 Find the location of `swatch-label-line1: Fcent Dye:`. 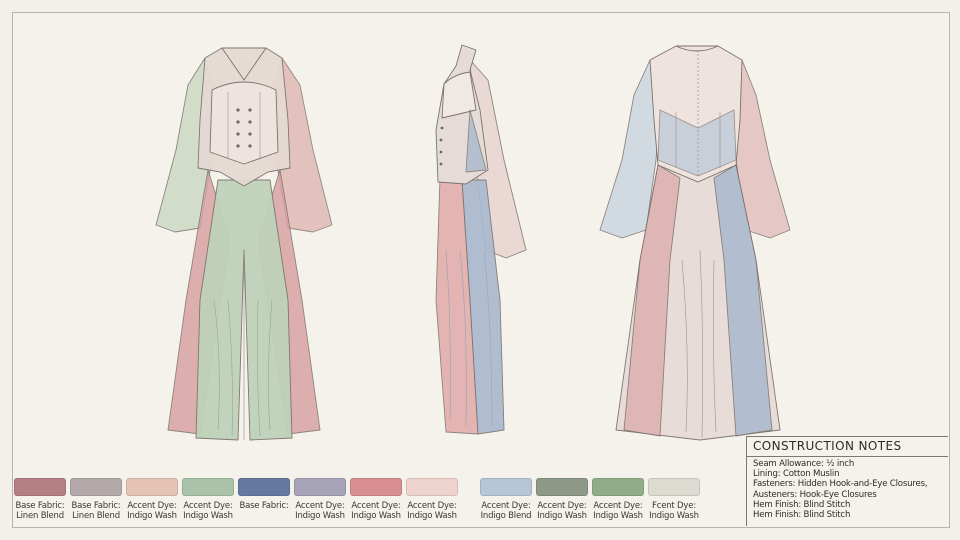

swatch-label-line1: Fcent Dye: is located at coordinates (674, 506).